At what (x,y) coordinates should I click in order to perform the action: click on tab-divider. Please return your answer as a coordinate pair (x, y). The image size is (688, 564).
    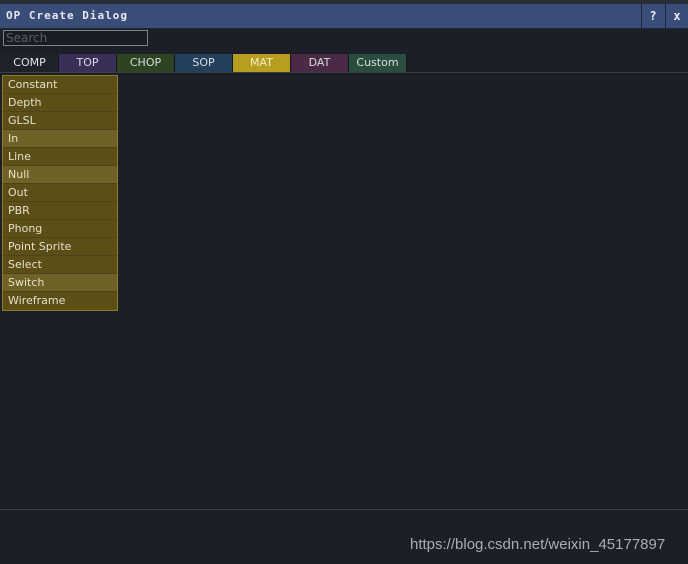
    Looking at the image, I should click on (344, 72).